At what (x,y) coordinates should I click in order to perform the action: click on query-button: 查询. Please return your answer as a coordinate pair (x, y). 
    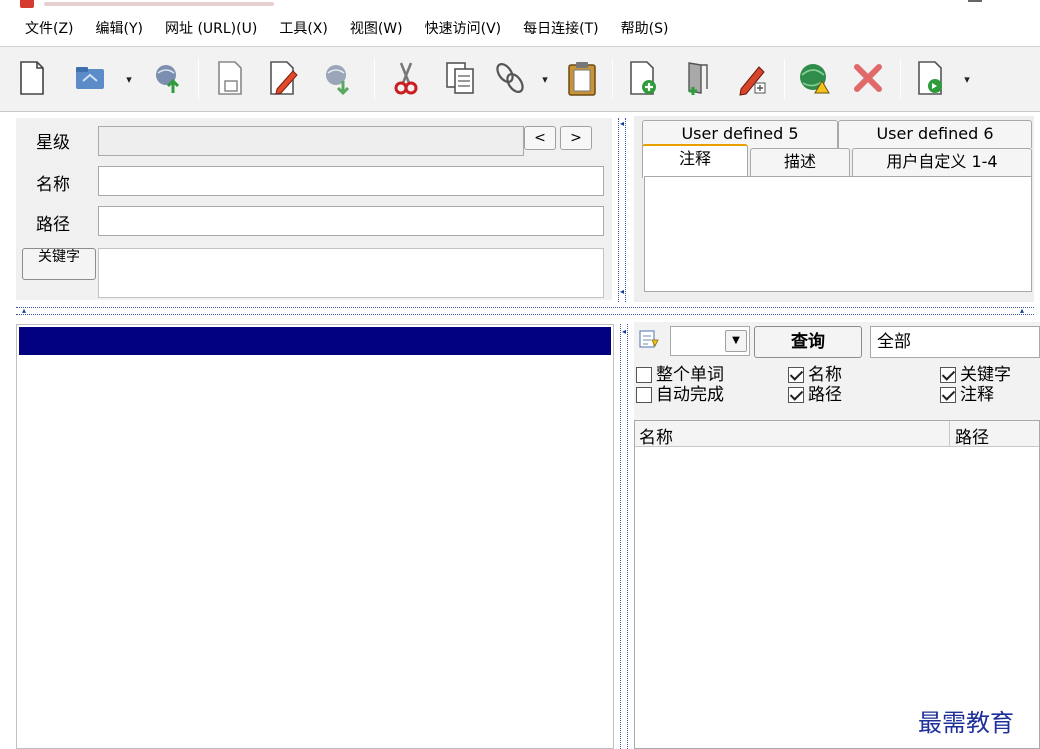
    Looking at the image, I should click on (808, 342).